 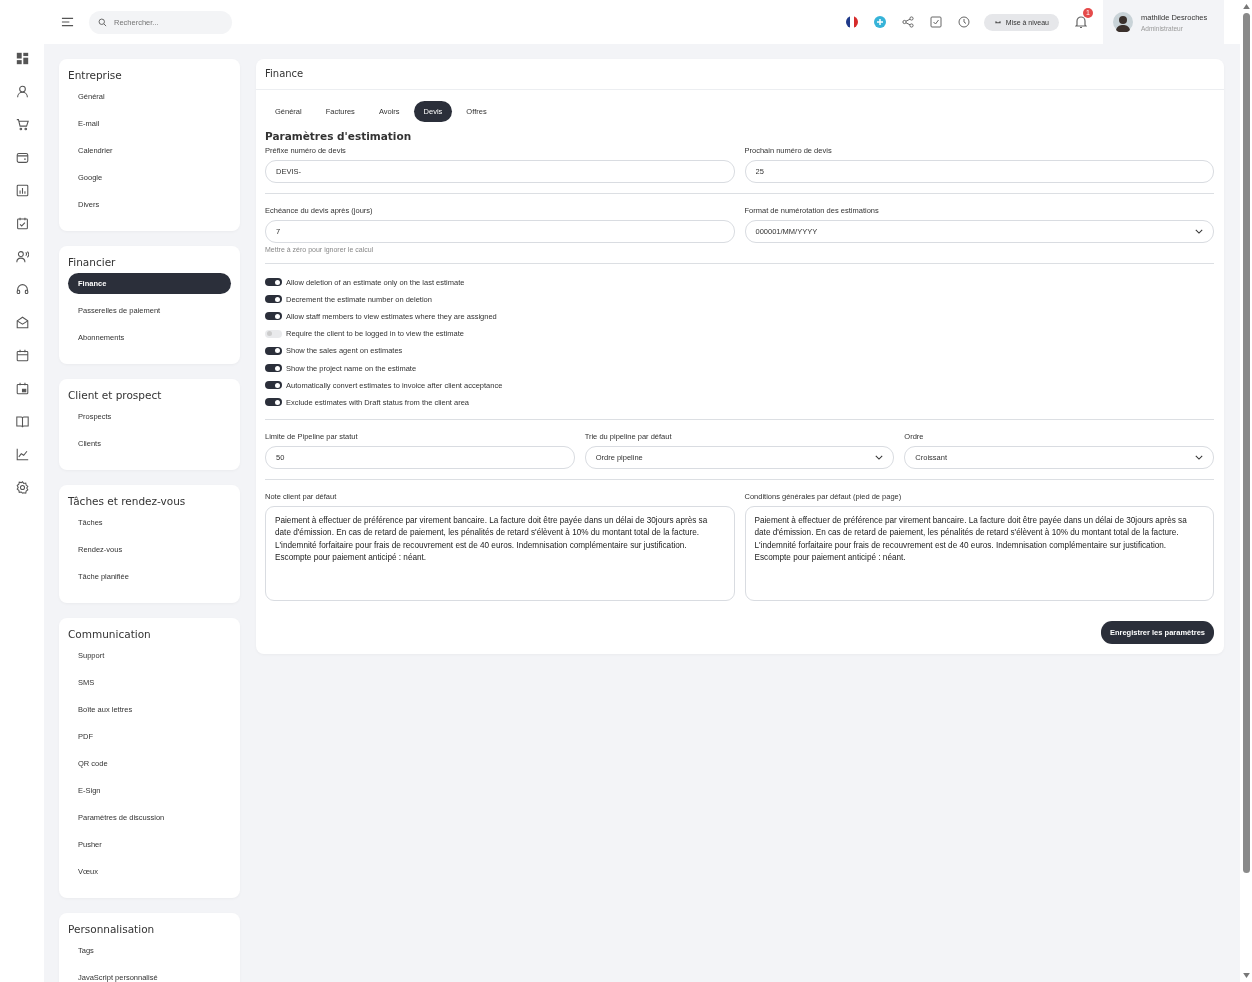 I want to click on book-icon, so click(x=22, y=421).